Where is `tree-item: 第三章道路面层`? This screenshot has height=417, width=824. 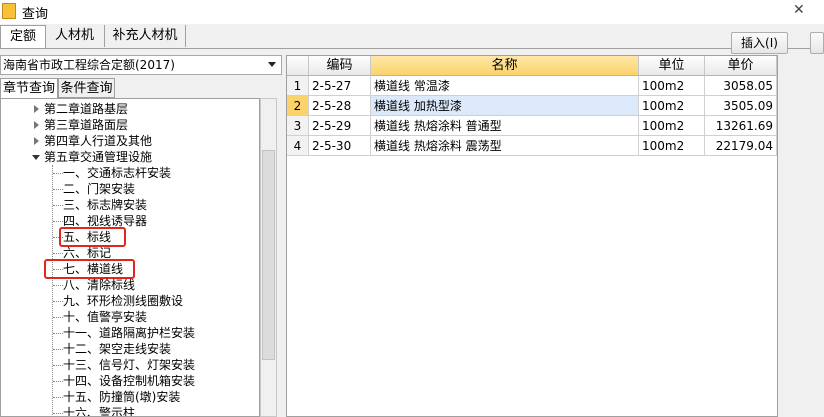
tree-item: 第三章道路面层 is located at coordinates (130, 125).